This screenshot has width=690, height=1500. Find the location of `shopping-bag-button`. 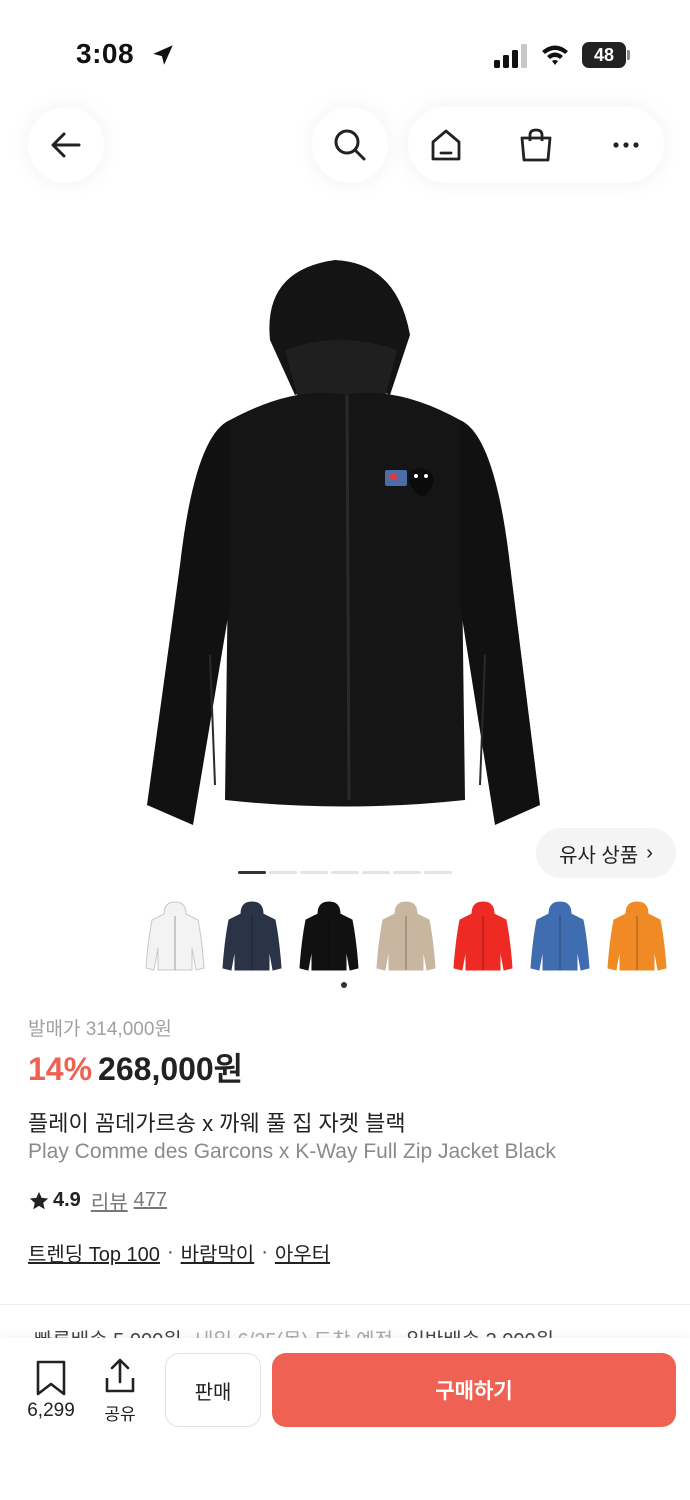

shopping-bag-button is located at coordinates (536, 145).